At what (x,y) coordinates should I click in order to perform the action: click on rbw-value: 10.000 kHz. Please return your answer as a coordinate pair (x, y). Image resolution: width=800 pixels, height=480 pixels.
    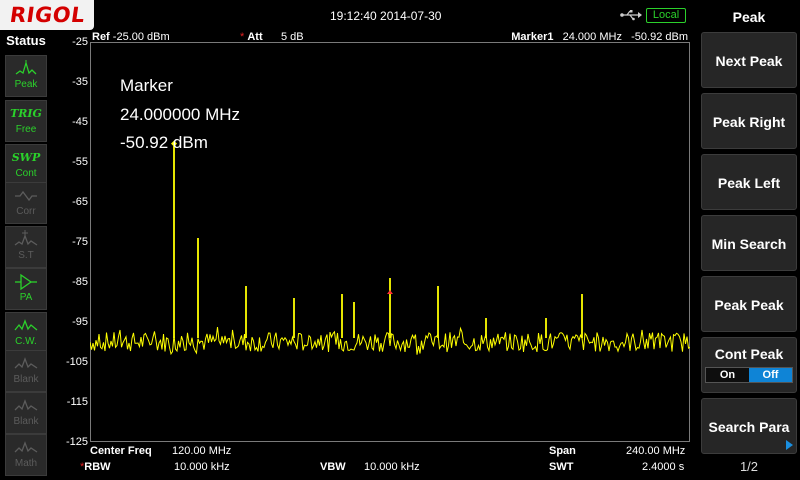
    Looking at the image, I should click on (202, 467).